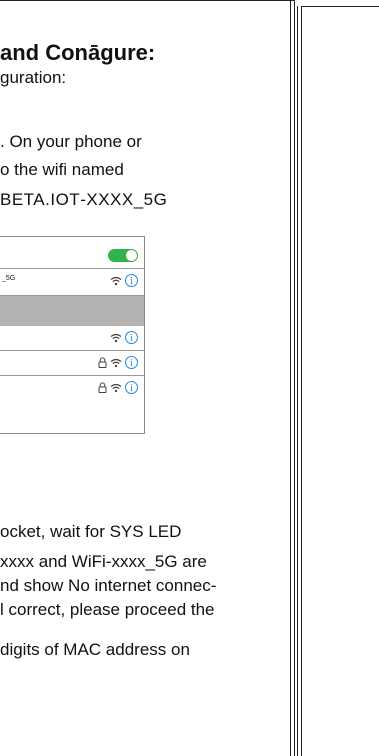  Describe the element at coordinates (340, 6) in the screenshot. I see `right-panel-top-rule` at that location.